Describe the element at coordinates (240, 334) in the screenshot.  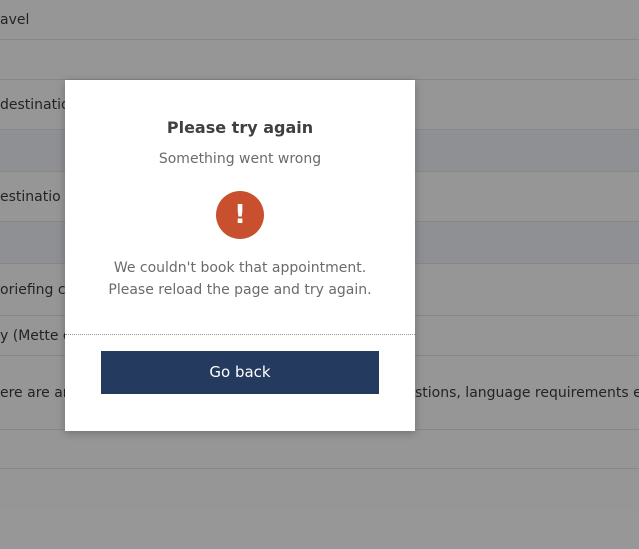
I see `dialog-divider` at that location.